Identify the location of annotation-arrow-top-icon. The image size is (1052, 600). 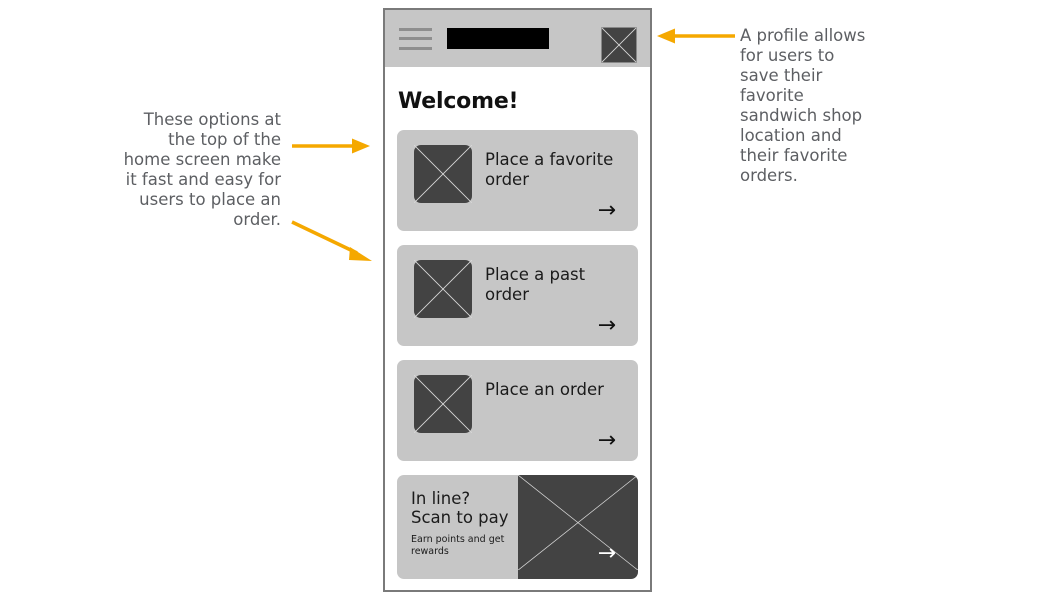
(331, 146).